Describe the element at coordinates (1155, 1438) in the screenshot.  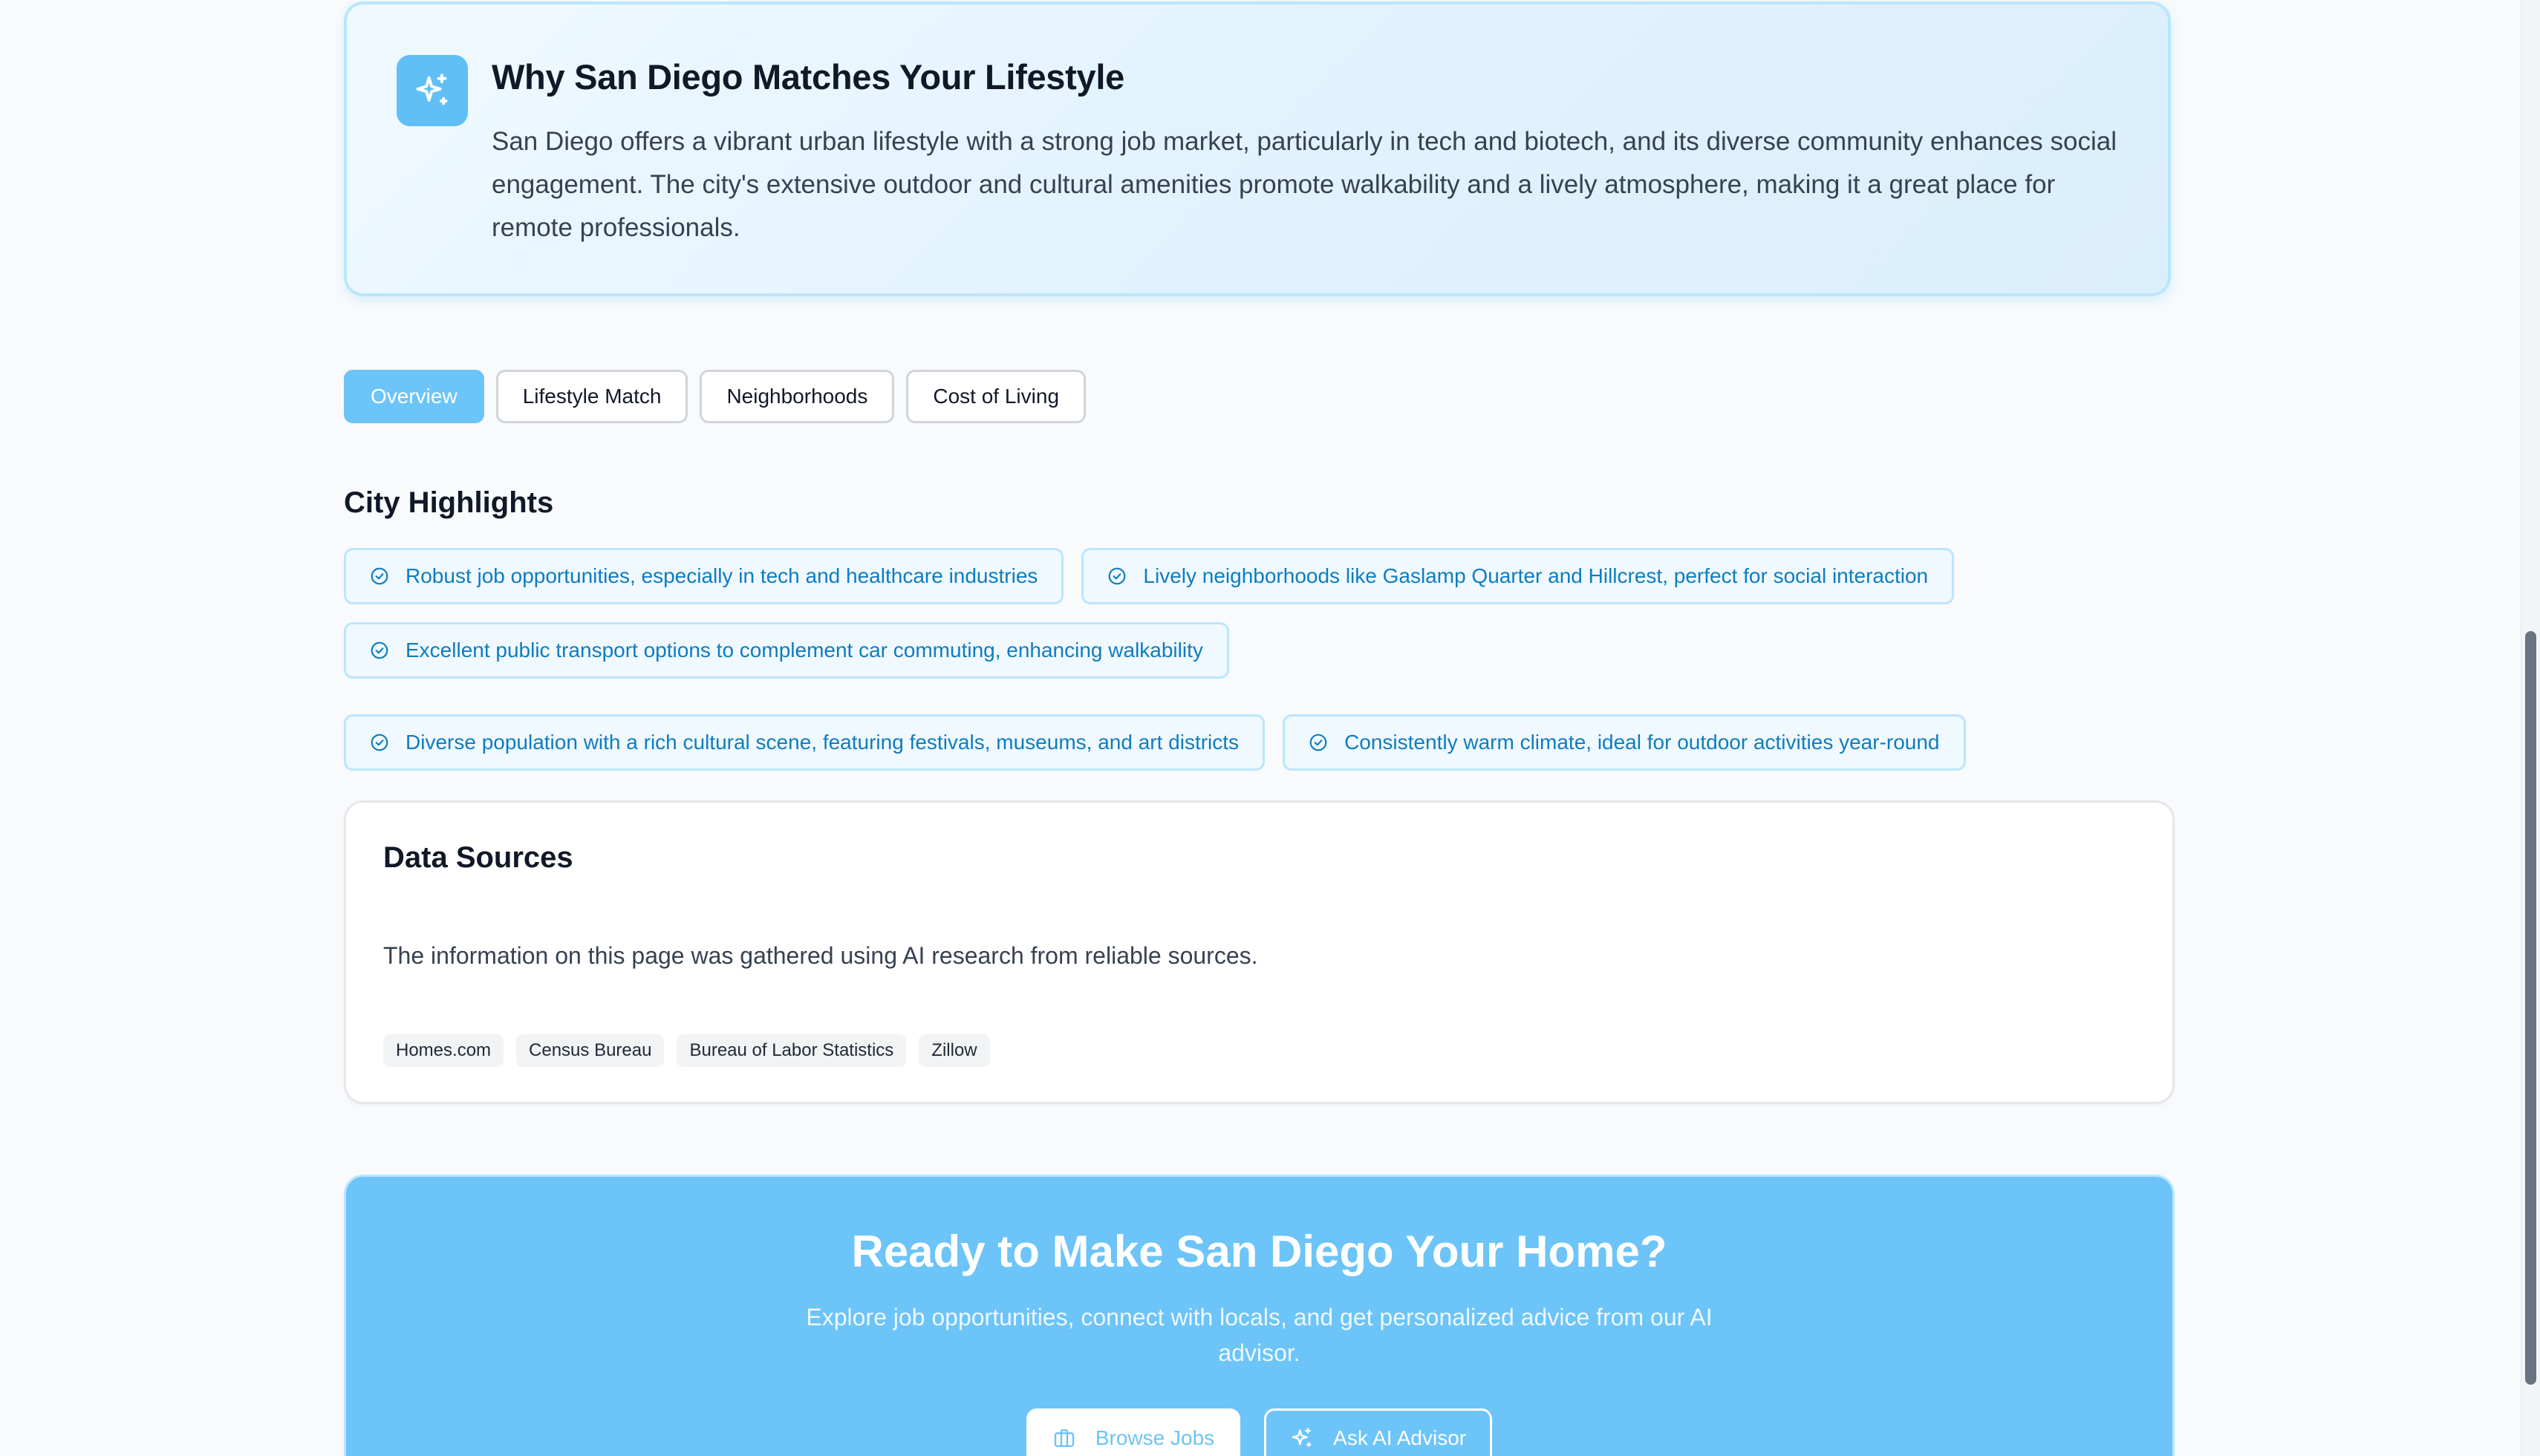
I see `browse-jobs-label: Browse Jobs` at that location.